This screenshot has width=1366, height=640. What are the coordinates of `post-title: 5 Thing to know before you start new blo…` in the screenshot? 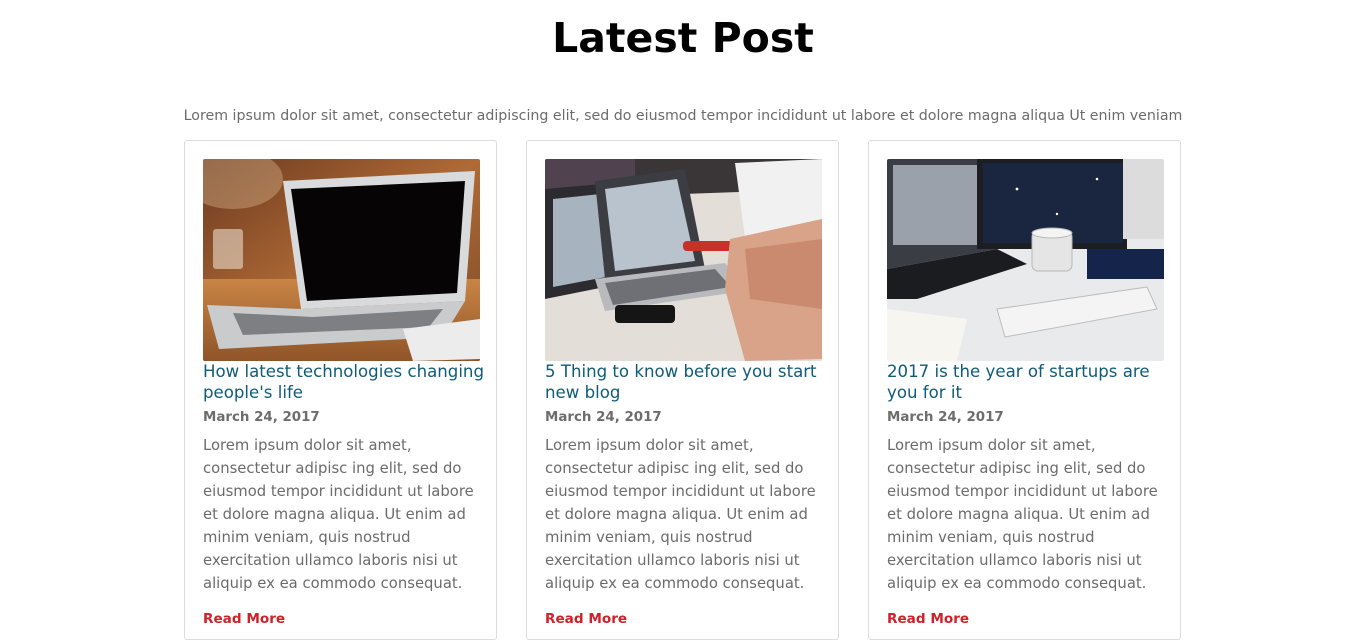 It's located at (687, 382).